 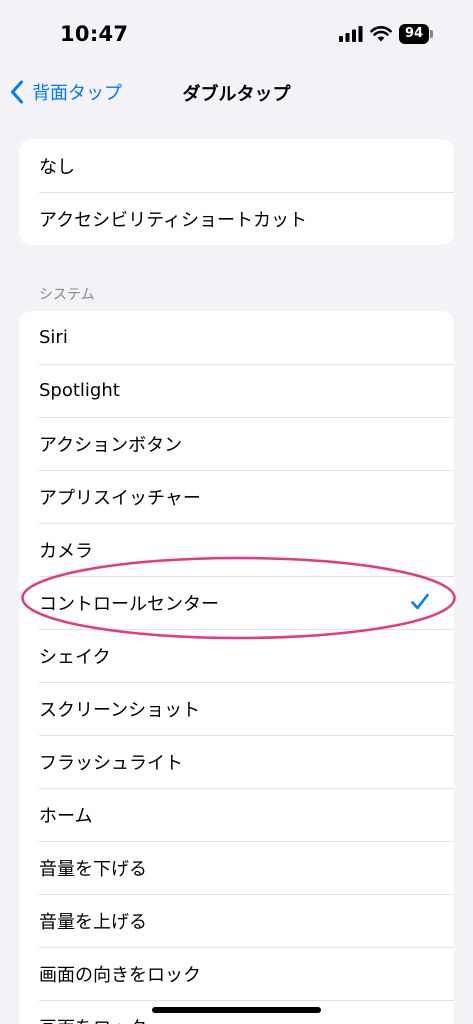 I want to click on option-app-switcher: アプリスイッチャー, so click(x=236, y=496).